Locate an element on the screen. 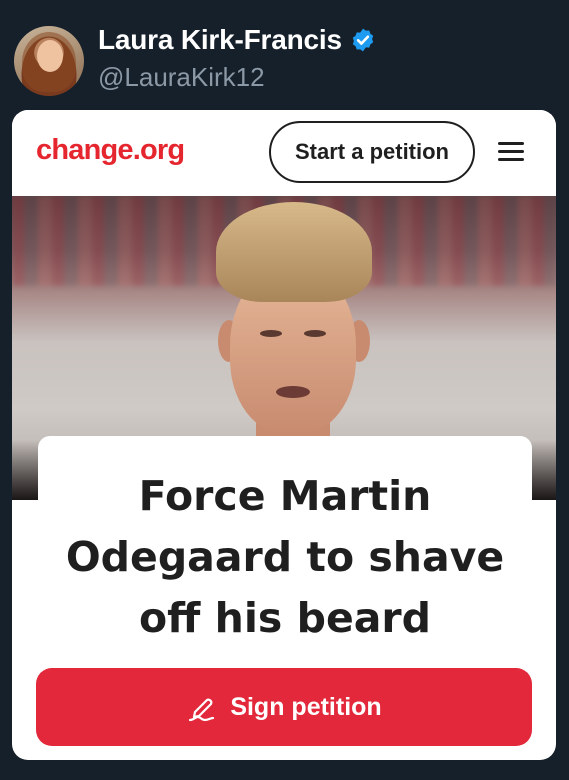 The width and height of the screenshot is (569, 780). user-handle: @LauraKirk12 is located at coordinates (181, 77).